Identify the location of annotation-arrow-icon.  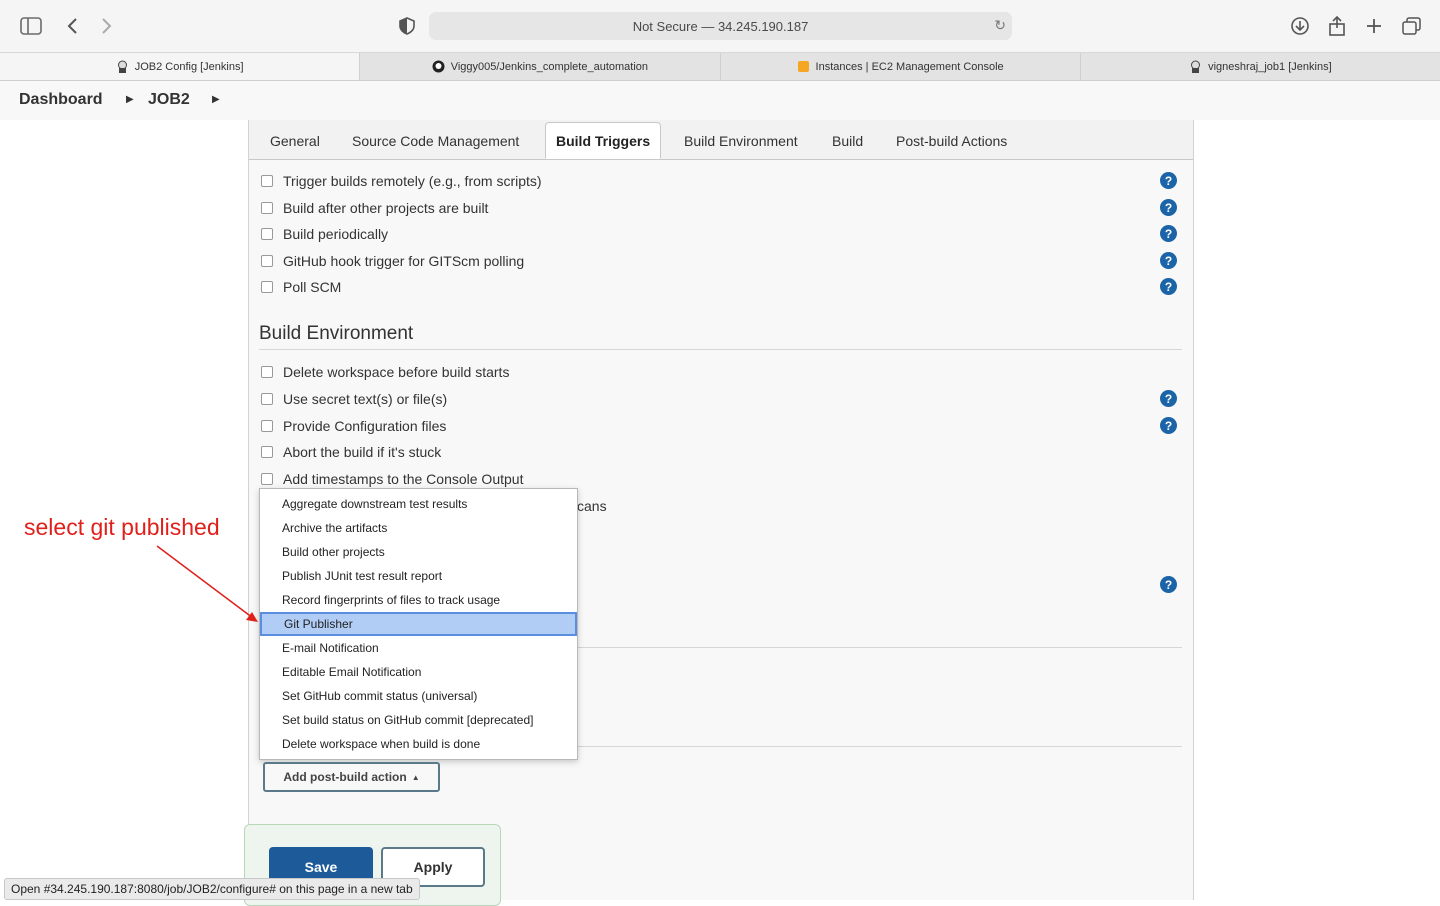
(207, 583).